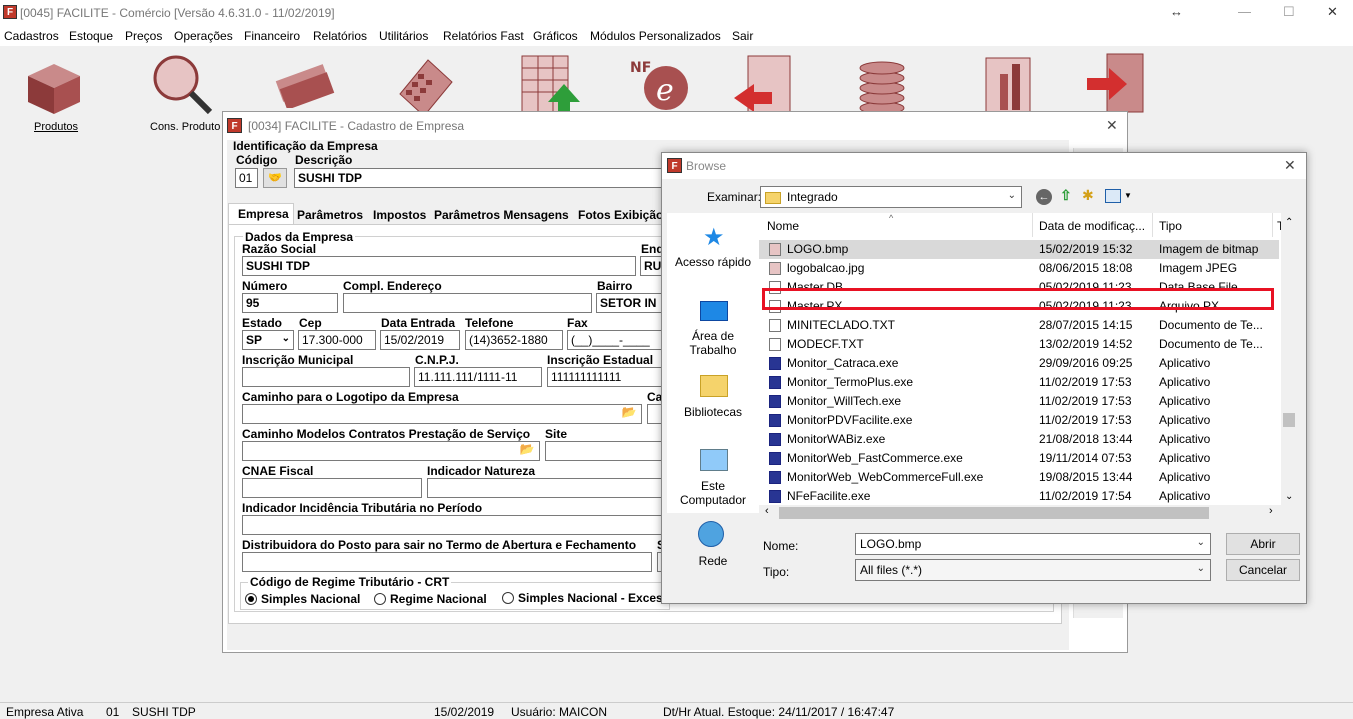 The width and height of the screenshot is (1353, 719). Describe the element at coordinates (380, 599) in the screenshot. I see `crt-regime-radio` at that location.